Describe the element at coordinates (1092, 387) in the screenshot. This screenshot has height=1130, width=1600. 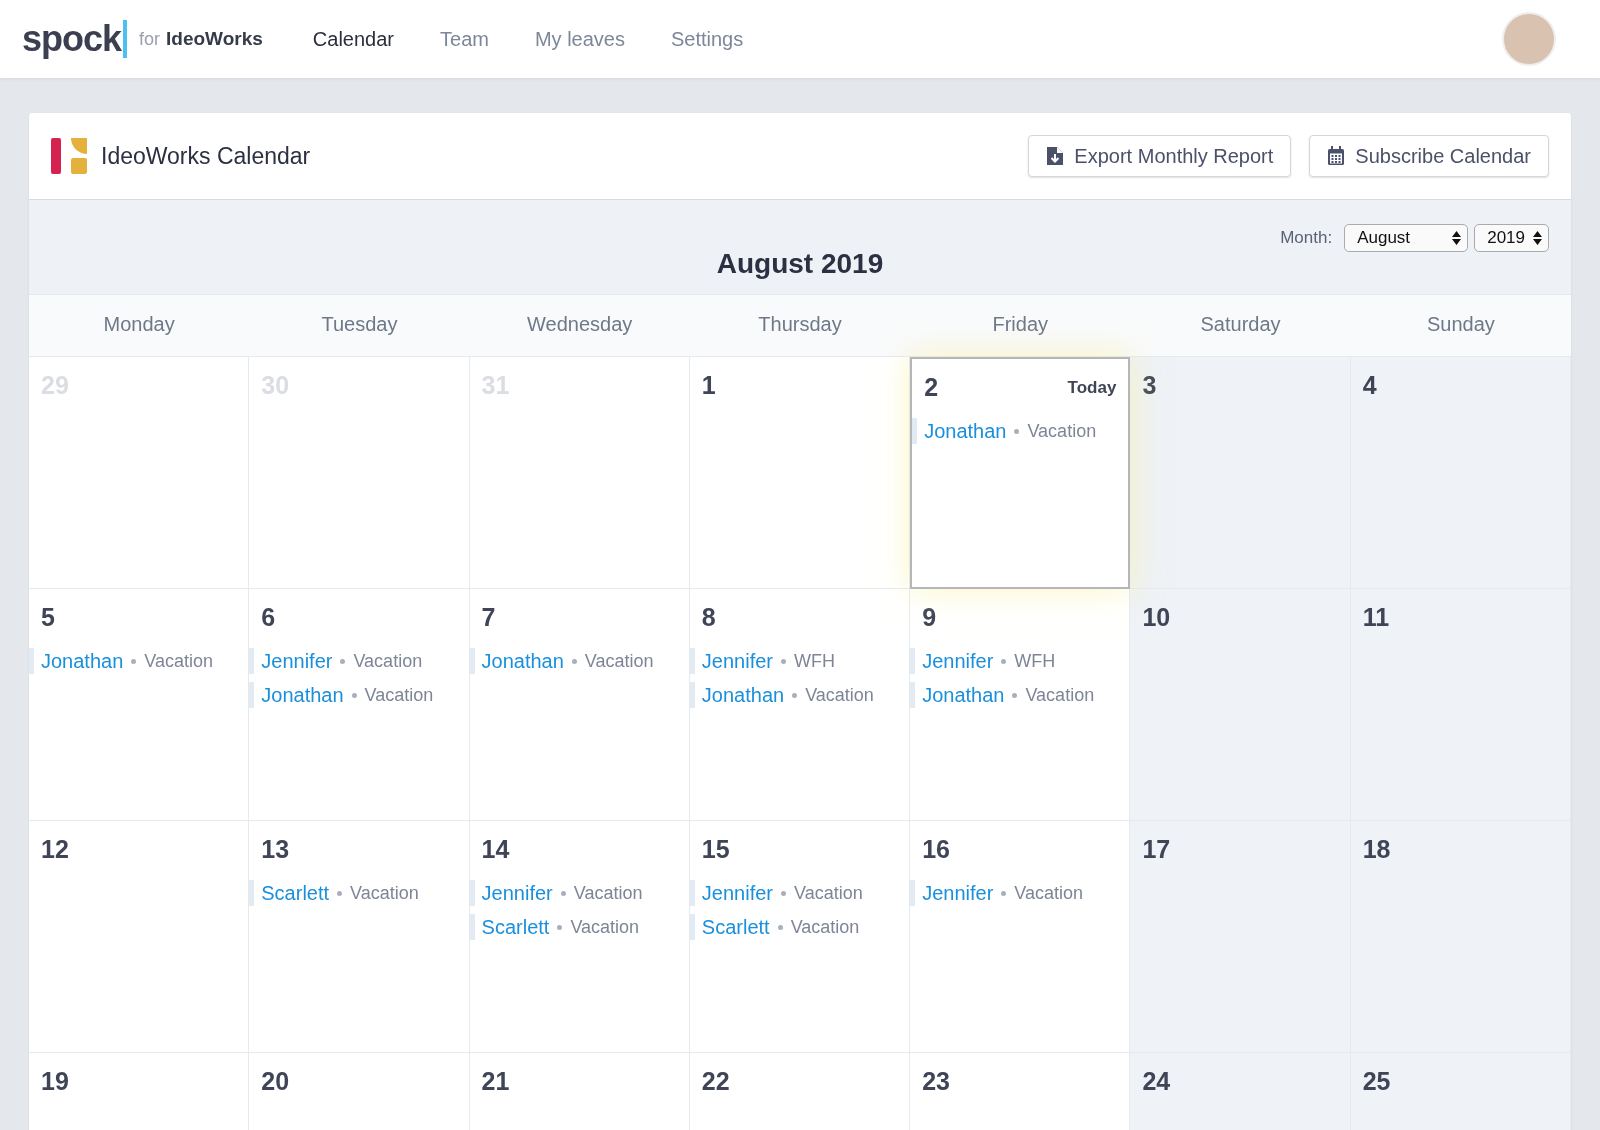
I see `today-label: Today` at that location.